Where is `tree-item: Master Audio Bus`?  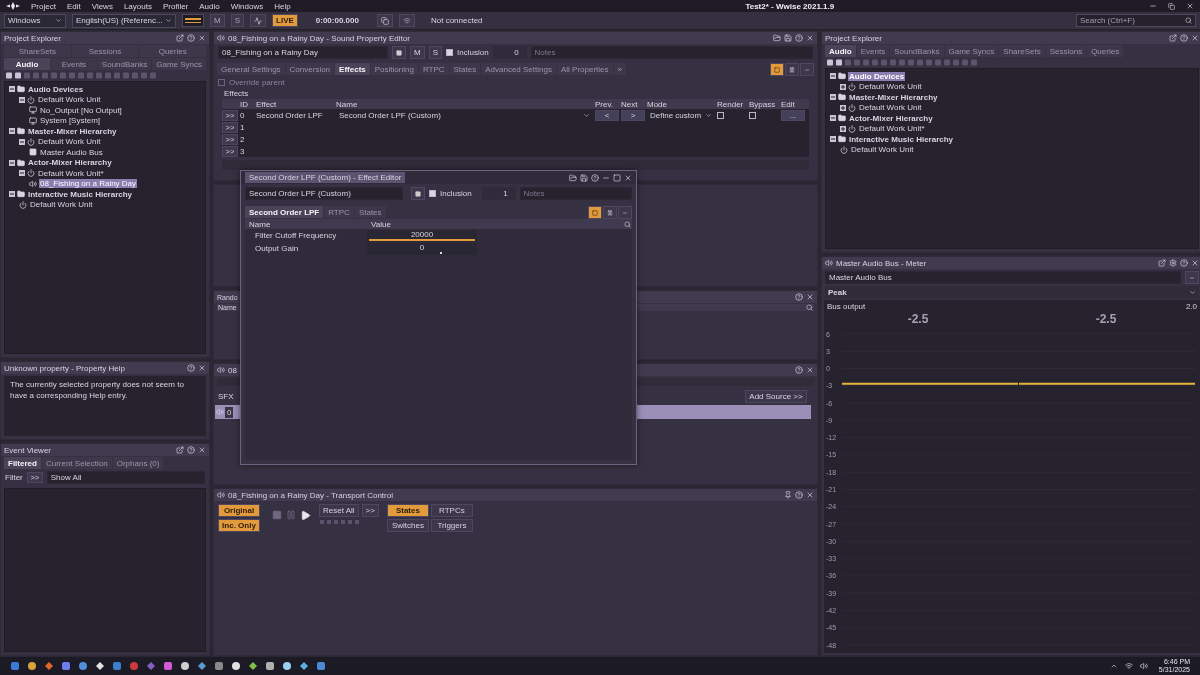 tree-item: Master Audio Bus is located at coordinates (71, 152).